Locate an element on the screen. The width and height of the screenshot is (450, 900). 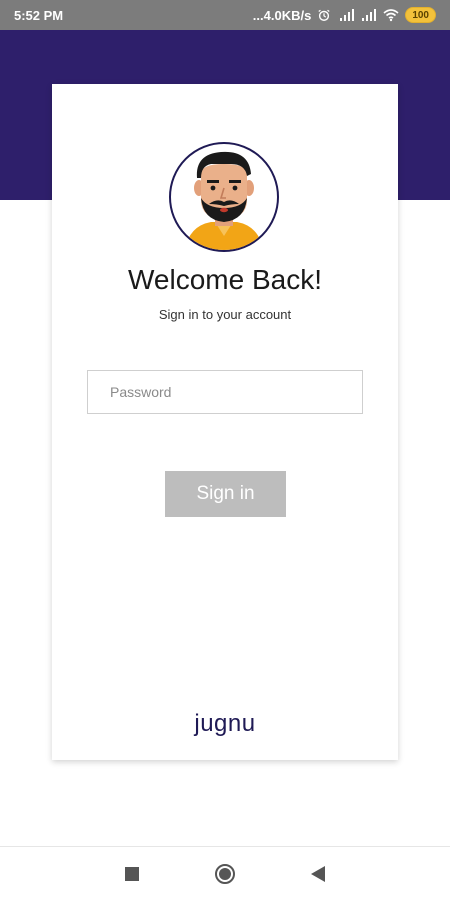
back-triangle-icon is located at coordinates (318, 874).